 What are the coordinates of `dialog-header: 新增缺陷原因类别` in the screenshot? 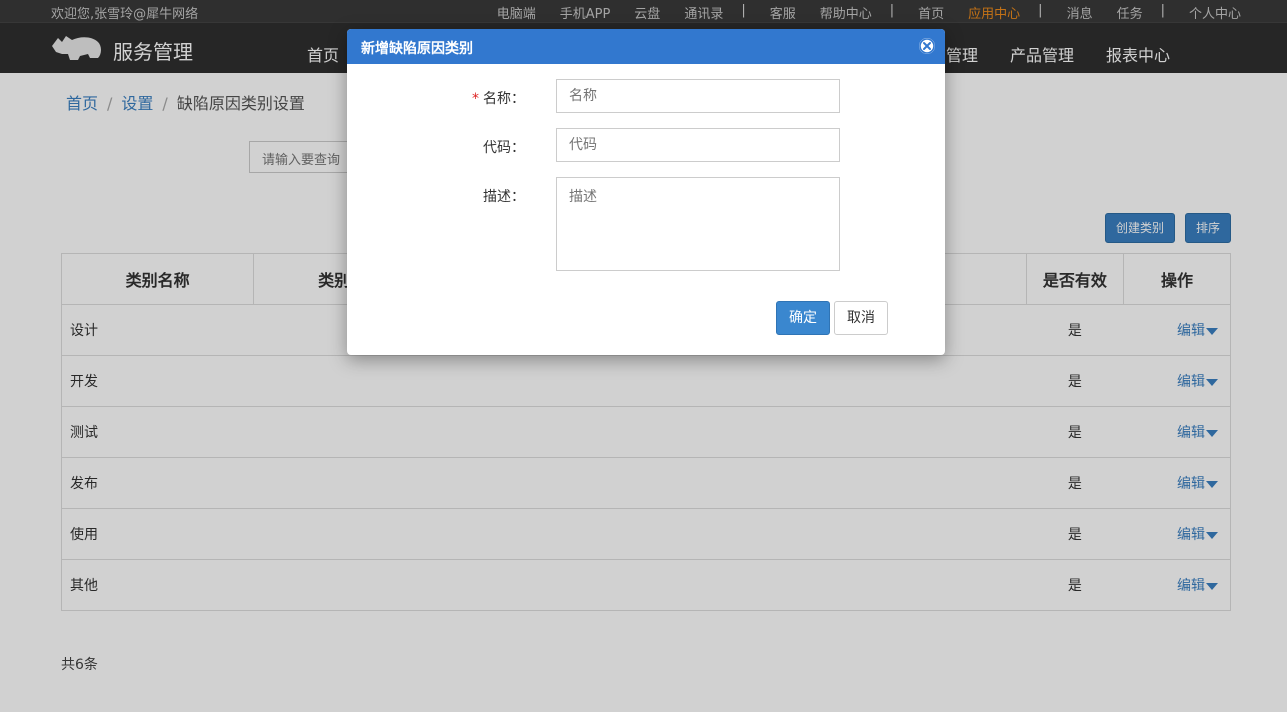 It's located at (646, 46).